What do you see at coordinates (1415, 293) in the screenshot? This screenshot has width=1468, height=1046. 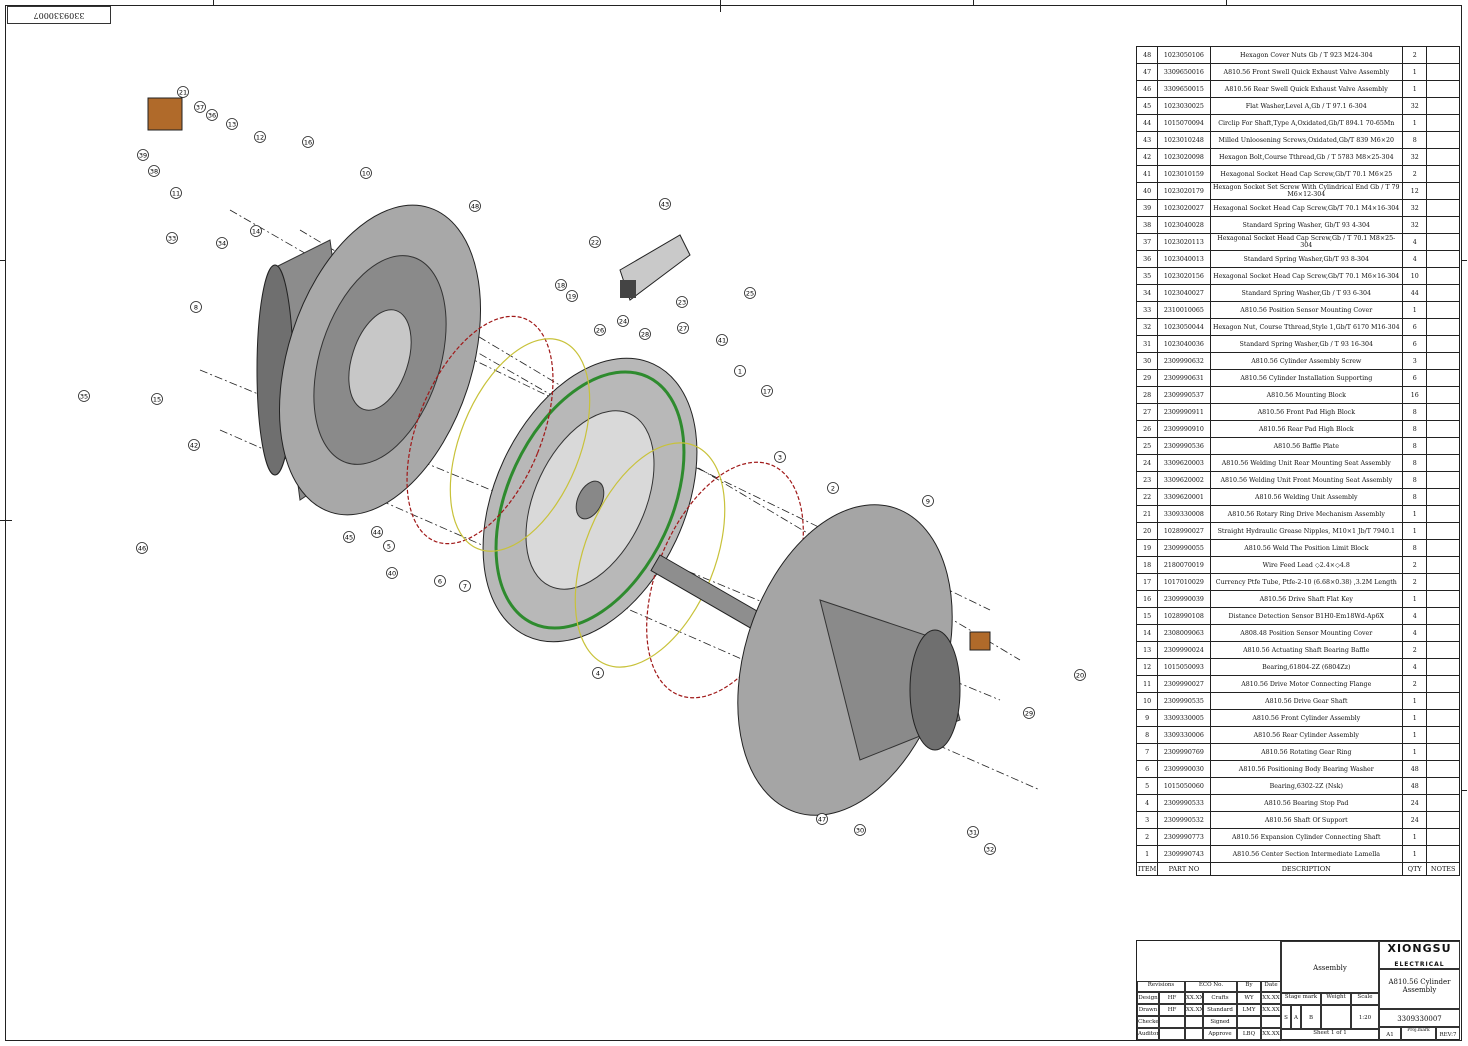 I see `bom-qty: 44` at bounding box center [1415, 293].